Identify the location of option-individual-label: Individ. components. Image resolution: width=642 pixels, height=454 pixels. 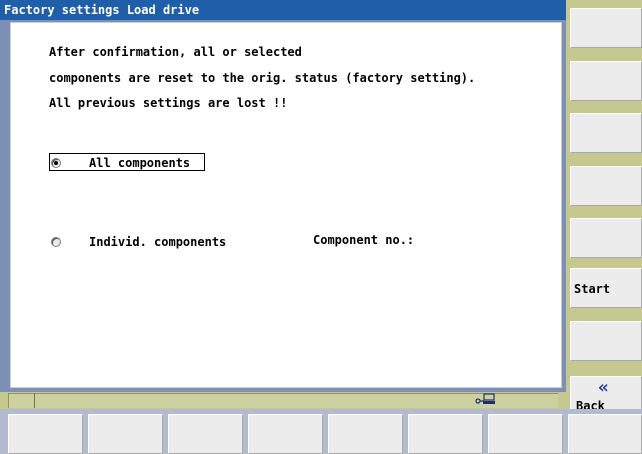
(158, 242).